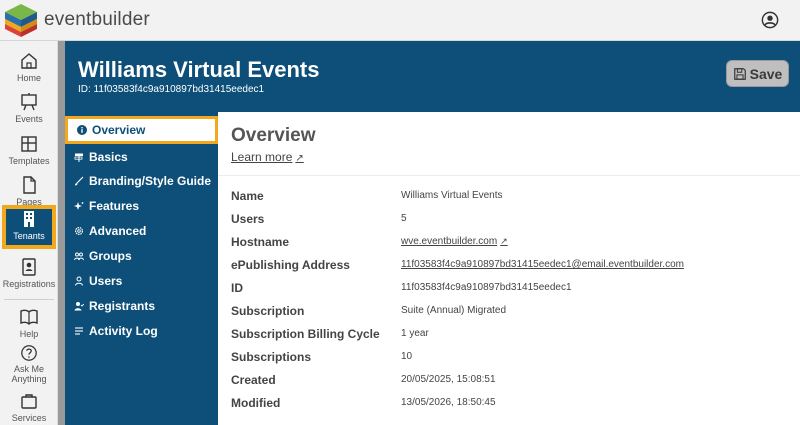  What do you see at coordinates (273, 135) in the screenshot?
I see `section-title: Overview` at bounding box center [273, 135].